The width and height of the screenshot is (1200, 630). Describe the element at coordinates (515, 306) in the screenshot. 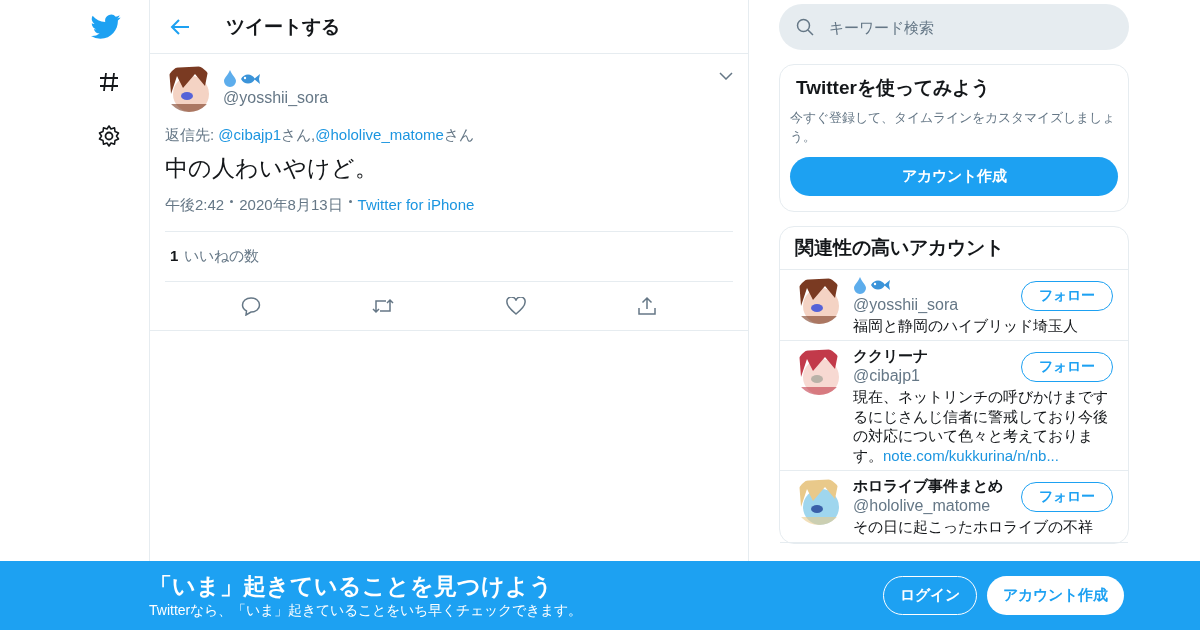

I see `heart-icon` at that location.